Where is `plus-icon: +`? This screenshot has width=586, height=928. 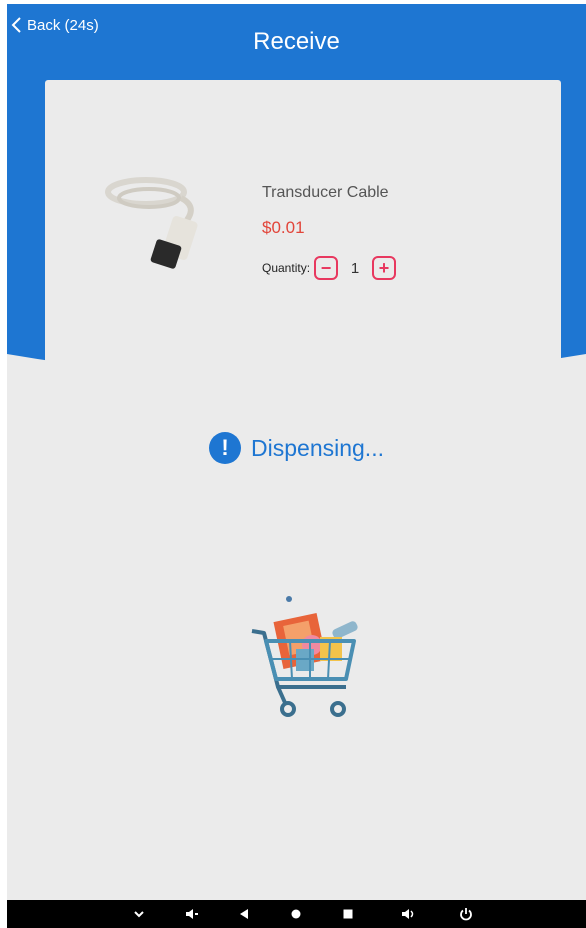 plus-icon: + is located at coordinates (384, 268).